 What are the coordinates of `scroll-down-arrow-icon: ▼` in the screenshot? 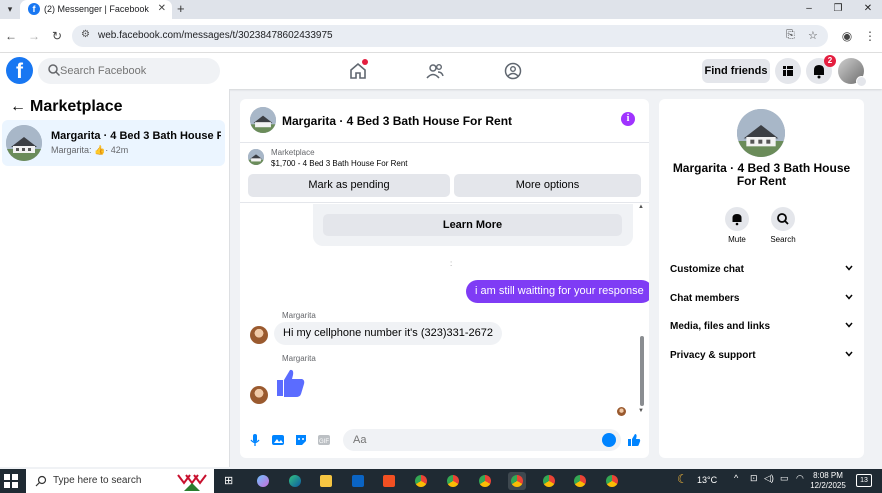 It's located at (641, 411).